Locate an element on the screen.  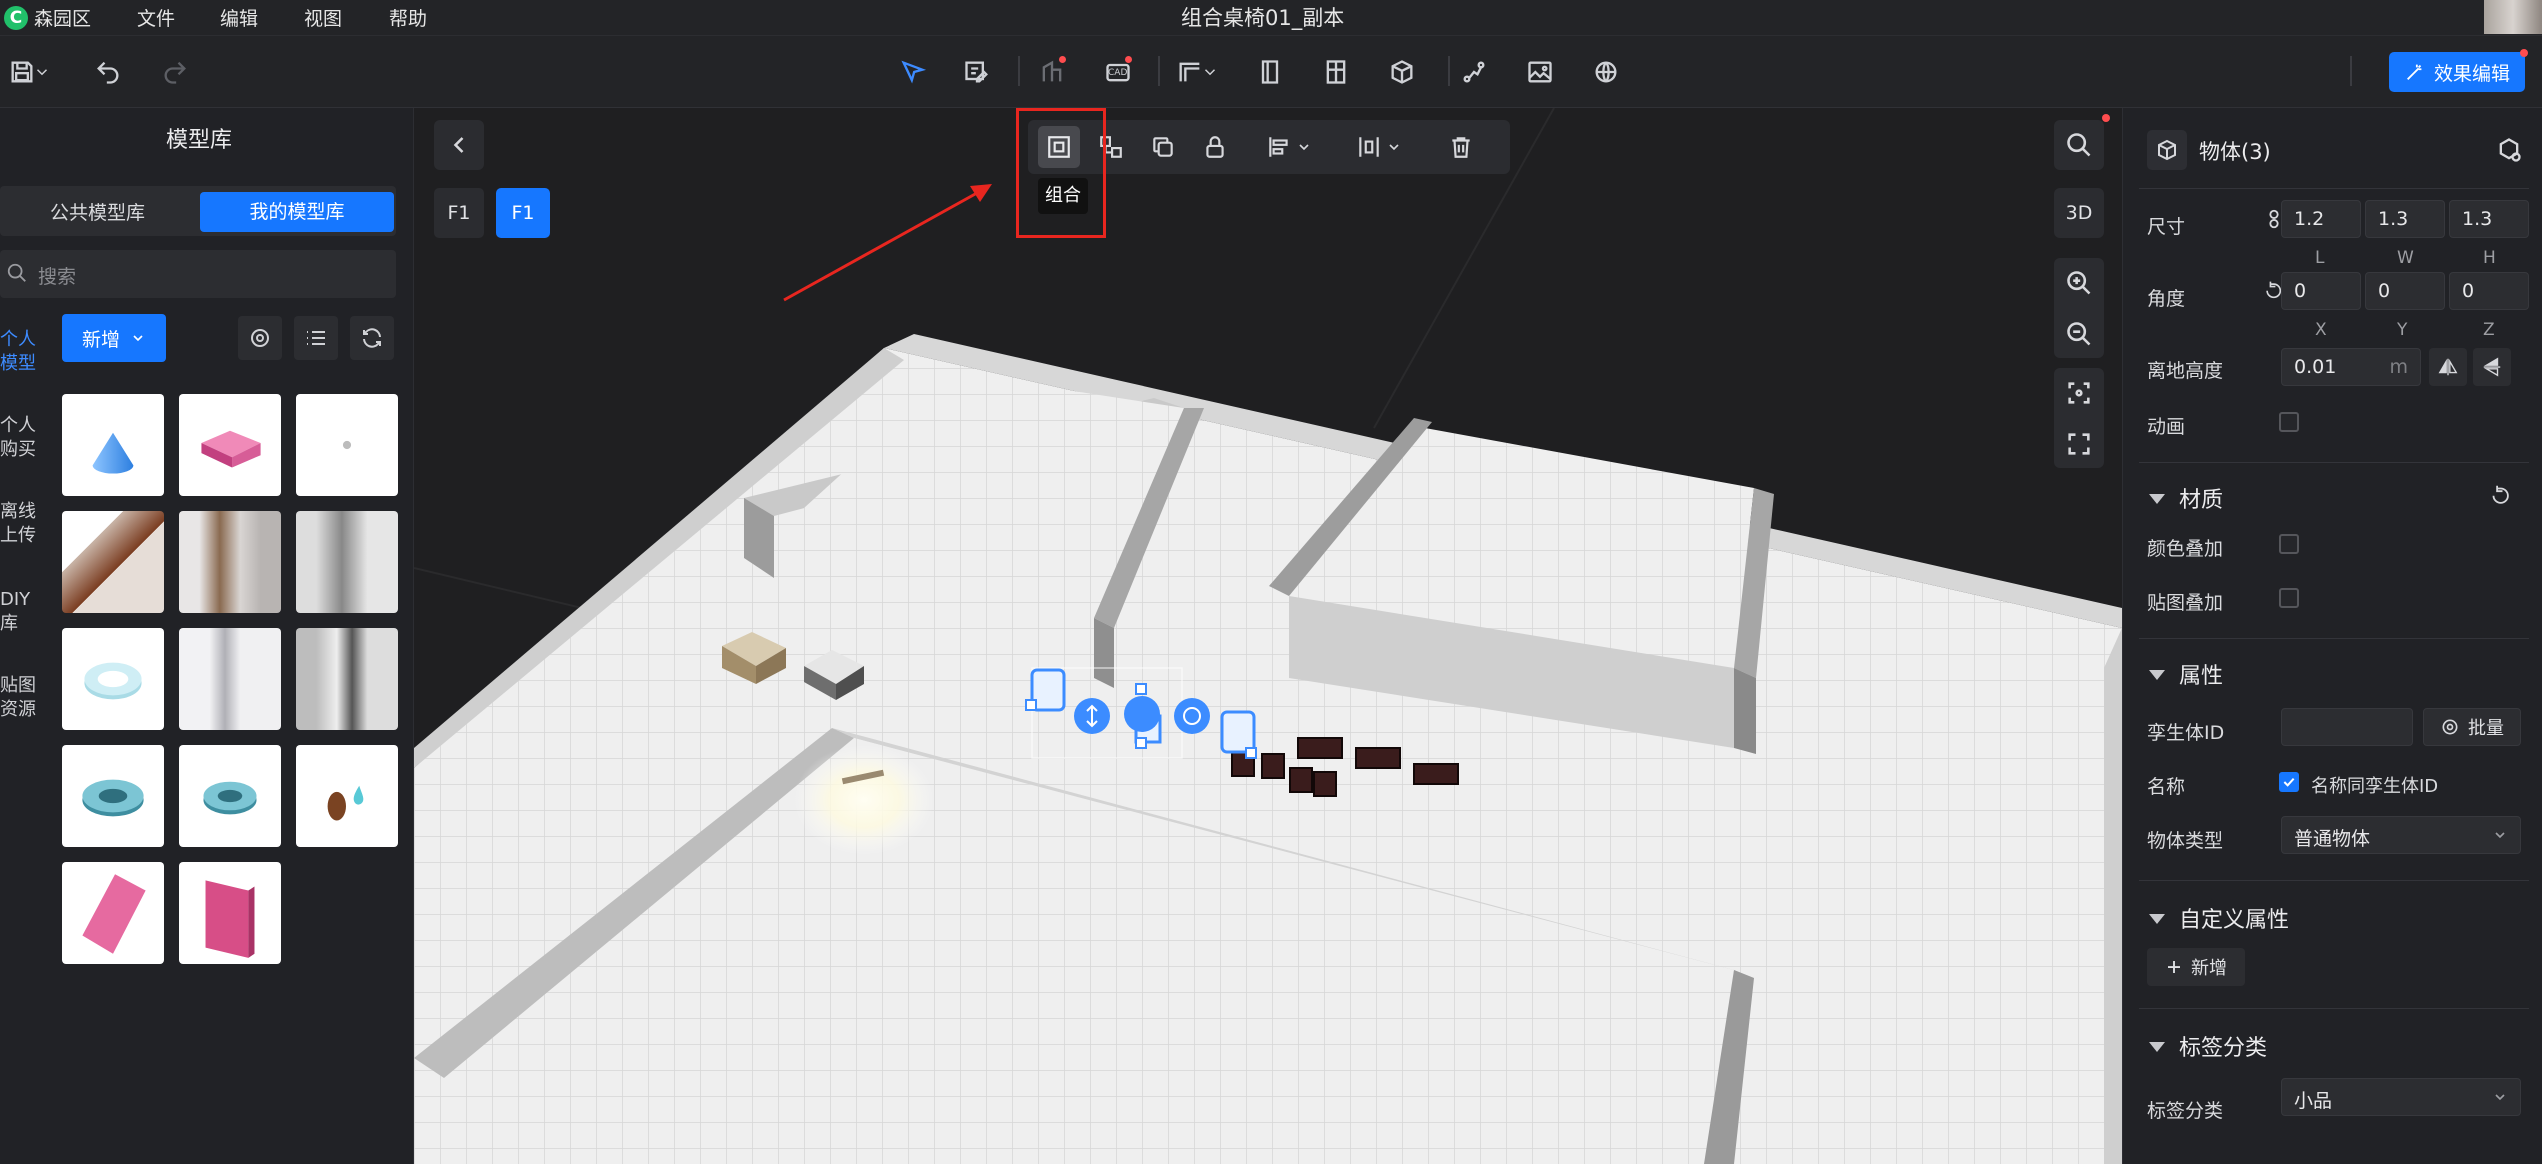
floor-tab-2: F1 is located at coordinates (523, 213).